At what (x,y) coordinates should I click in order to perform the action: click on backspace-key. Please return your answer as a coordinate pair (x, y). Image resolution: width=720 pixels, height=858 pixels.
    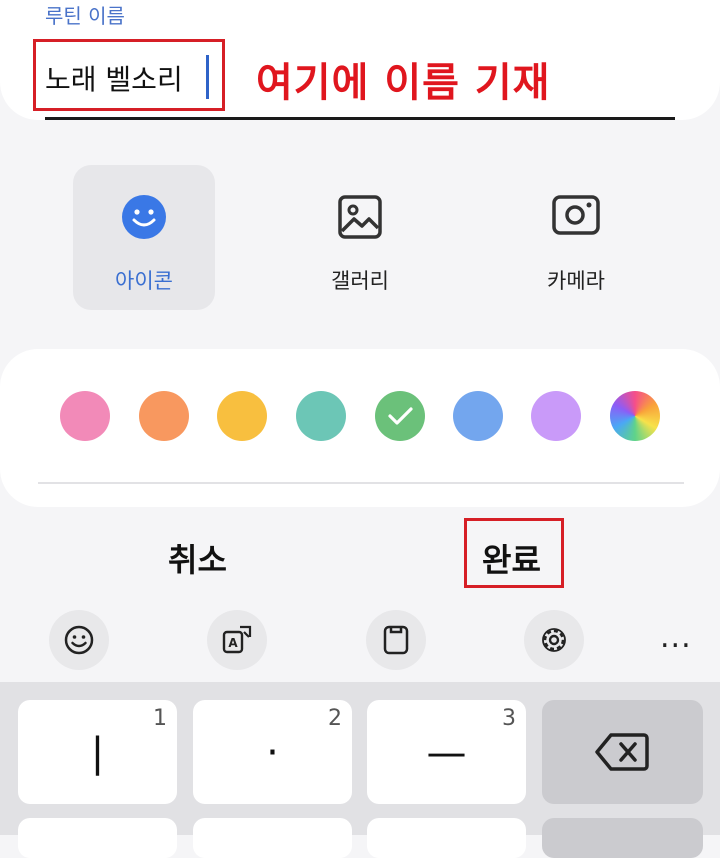
    Looking at the image, I should click on (622, 752).